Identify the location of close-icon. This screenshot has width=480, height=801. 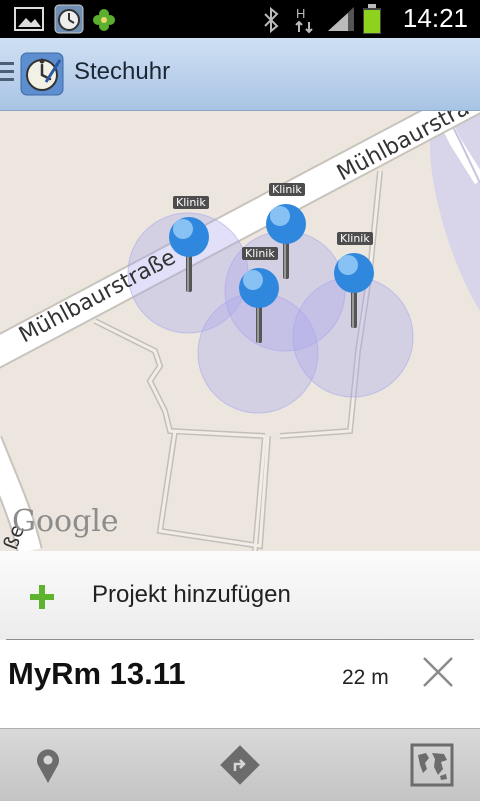
(438, 672).